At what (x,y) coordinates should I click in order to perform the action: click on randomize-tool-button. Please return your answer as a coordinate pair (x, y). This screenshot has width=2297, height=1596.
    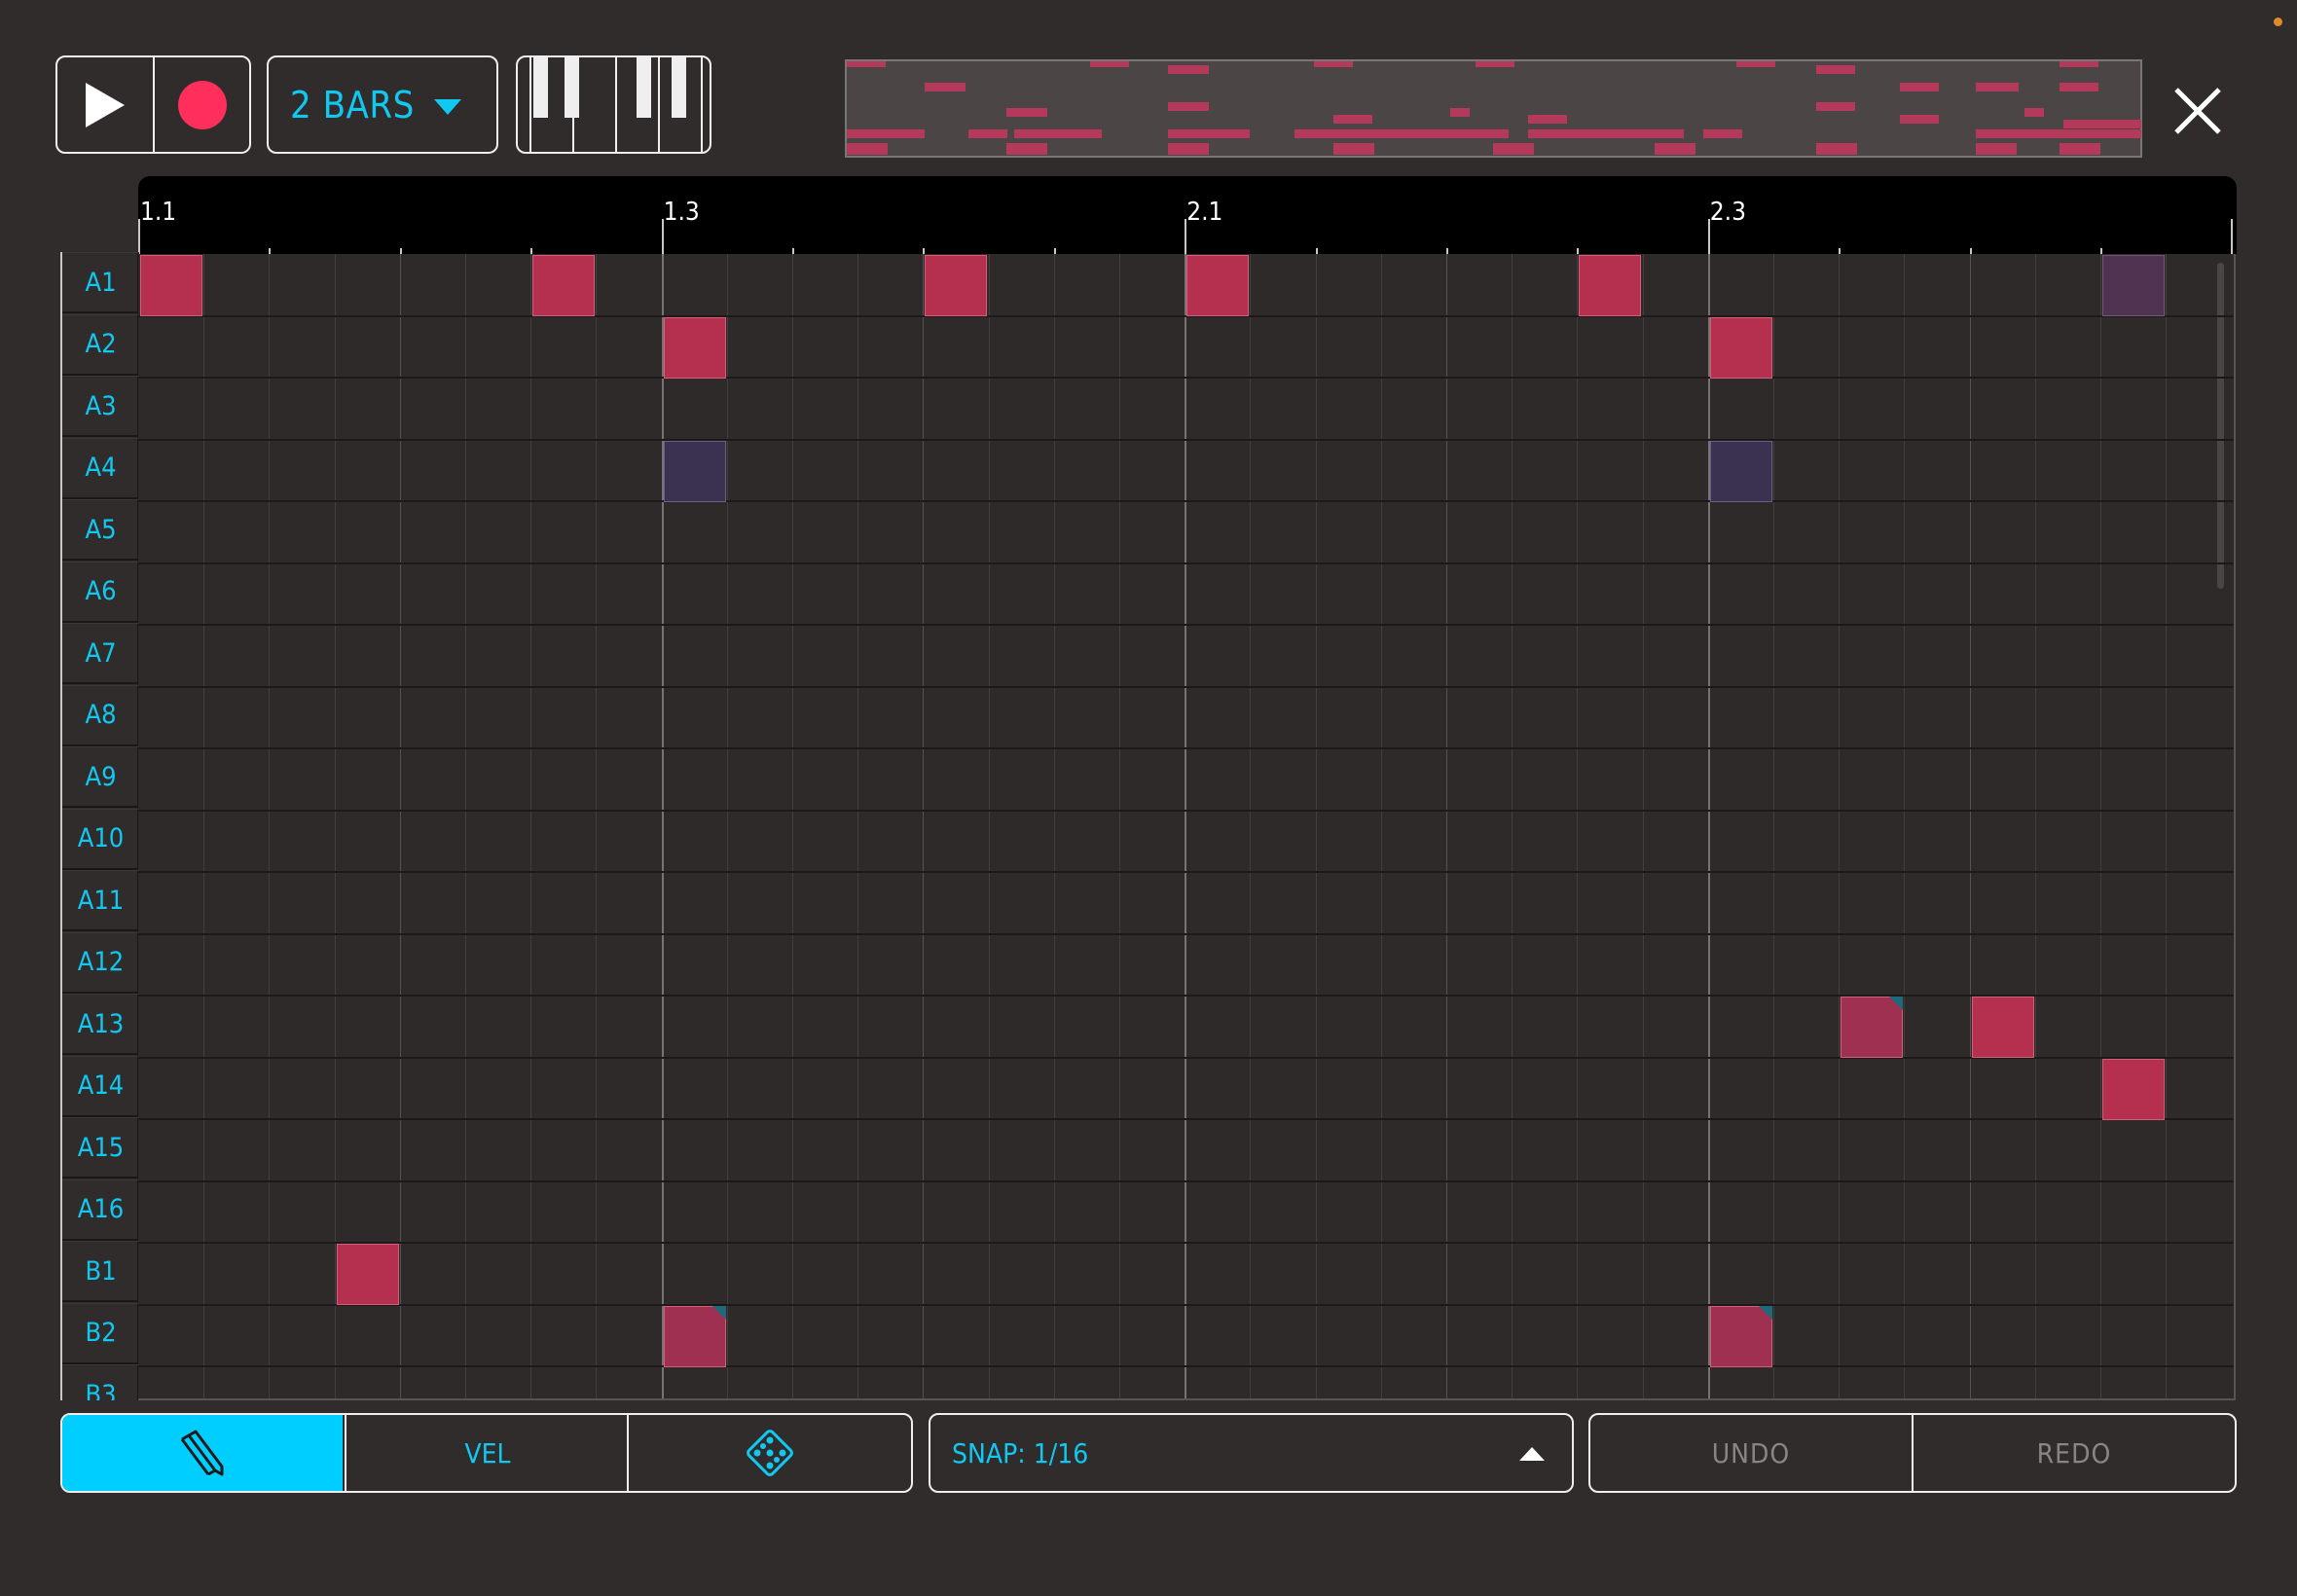
    Looking at the image, I should click on (769, 1453).